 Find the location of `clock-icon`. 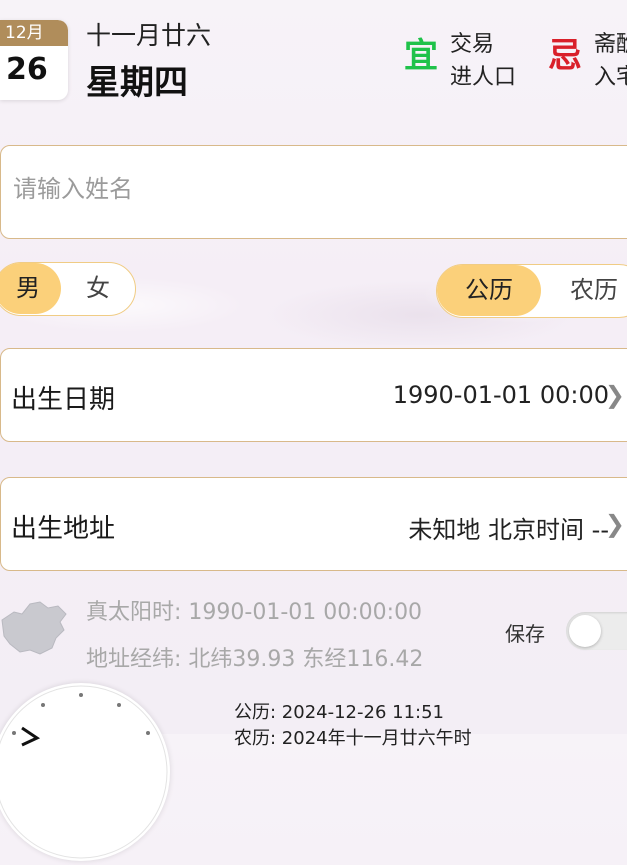

clock-icon is located at coordinates (85, 772).